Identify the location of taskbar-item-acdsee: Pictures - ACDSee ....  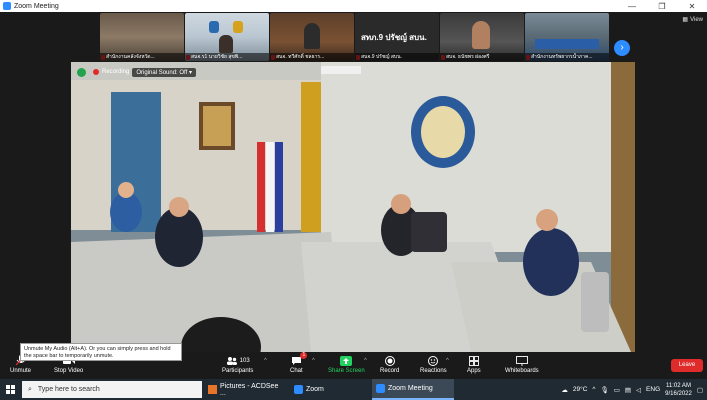
(247, 389).